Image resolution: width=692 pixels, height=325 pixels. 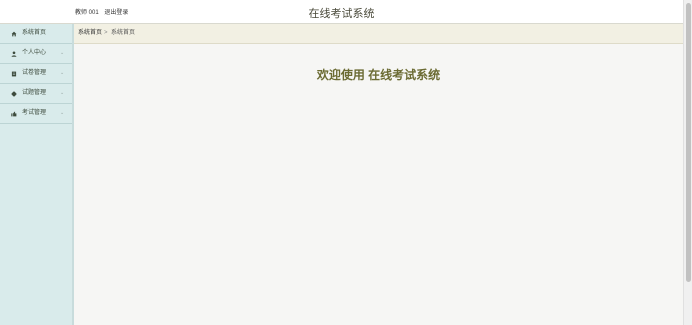 I want to click on app-title: 在线考试系统, so click(x=341, y=14).